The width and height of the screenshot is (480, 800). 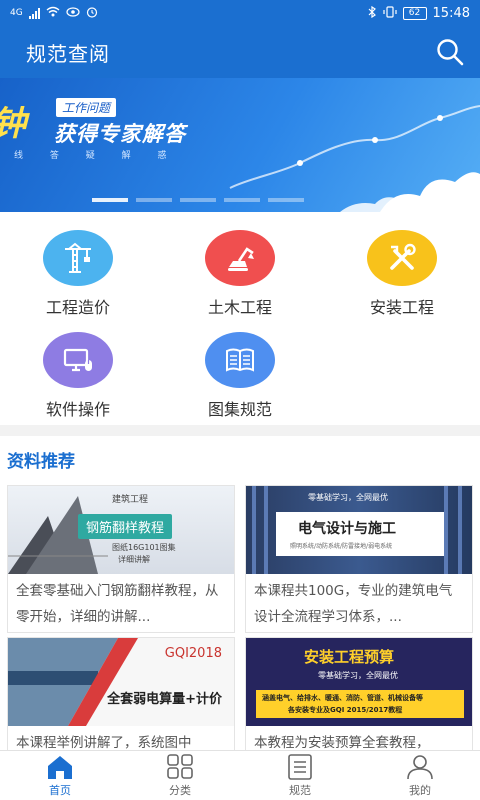 What do you see at coordinates (60, 790) in the screenshot?
I see `nav-label: 首页` at bounding box center [60, 790].